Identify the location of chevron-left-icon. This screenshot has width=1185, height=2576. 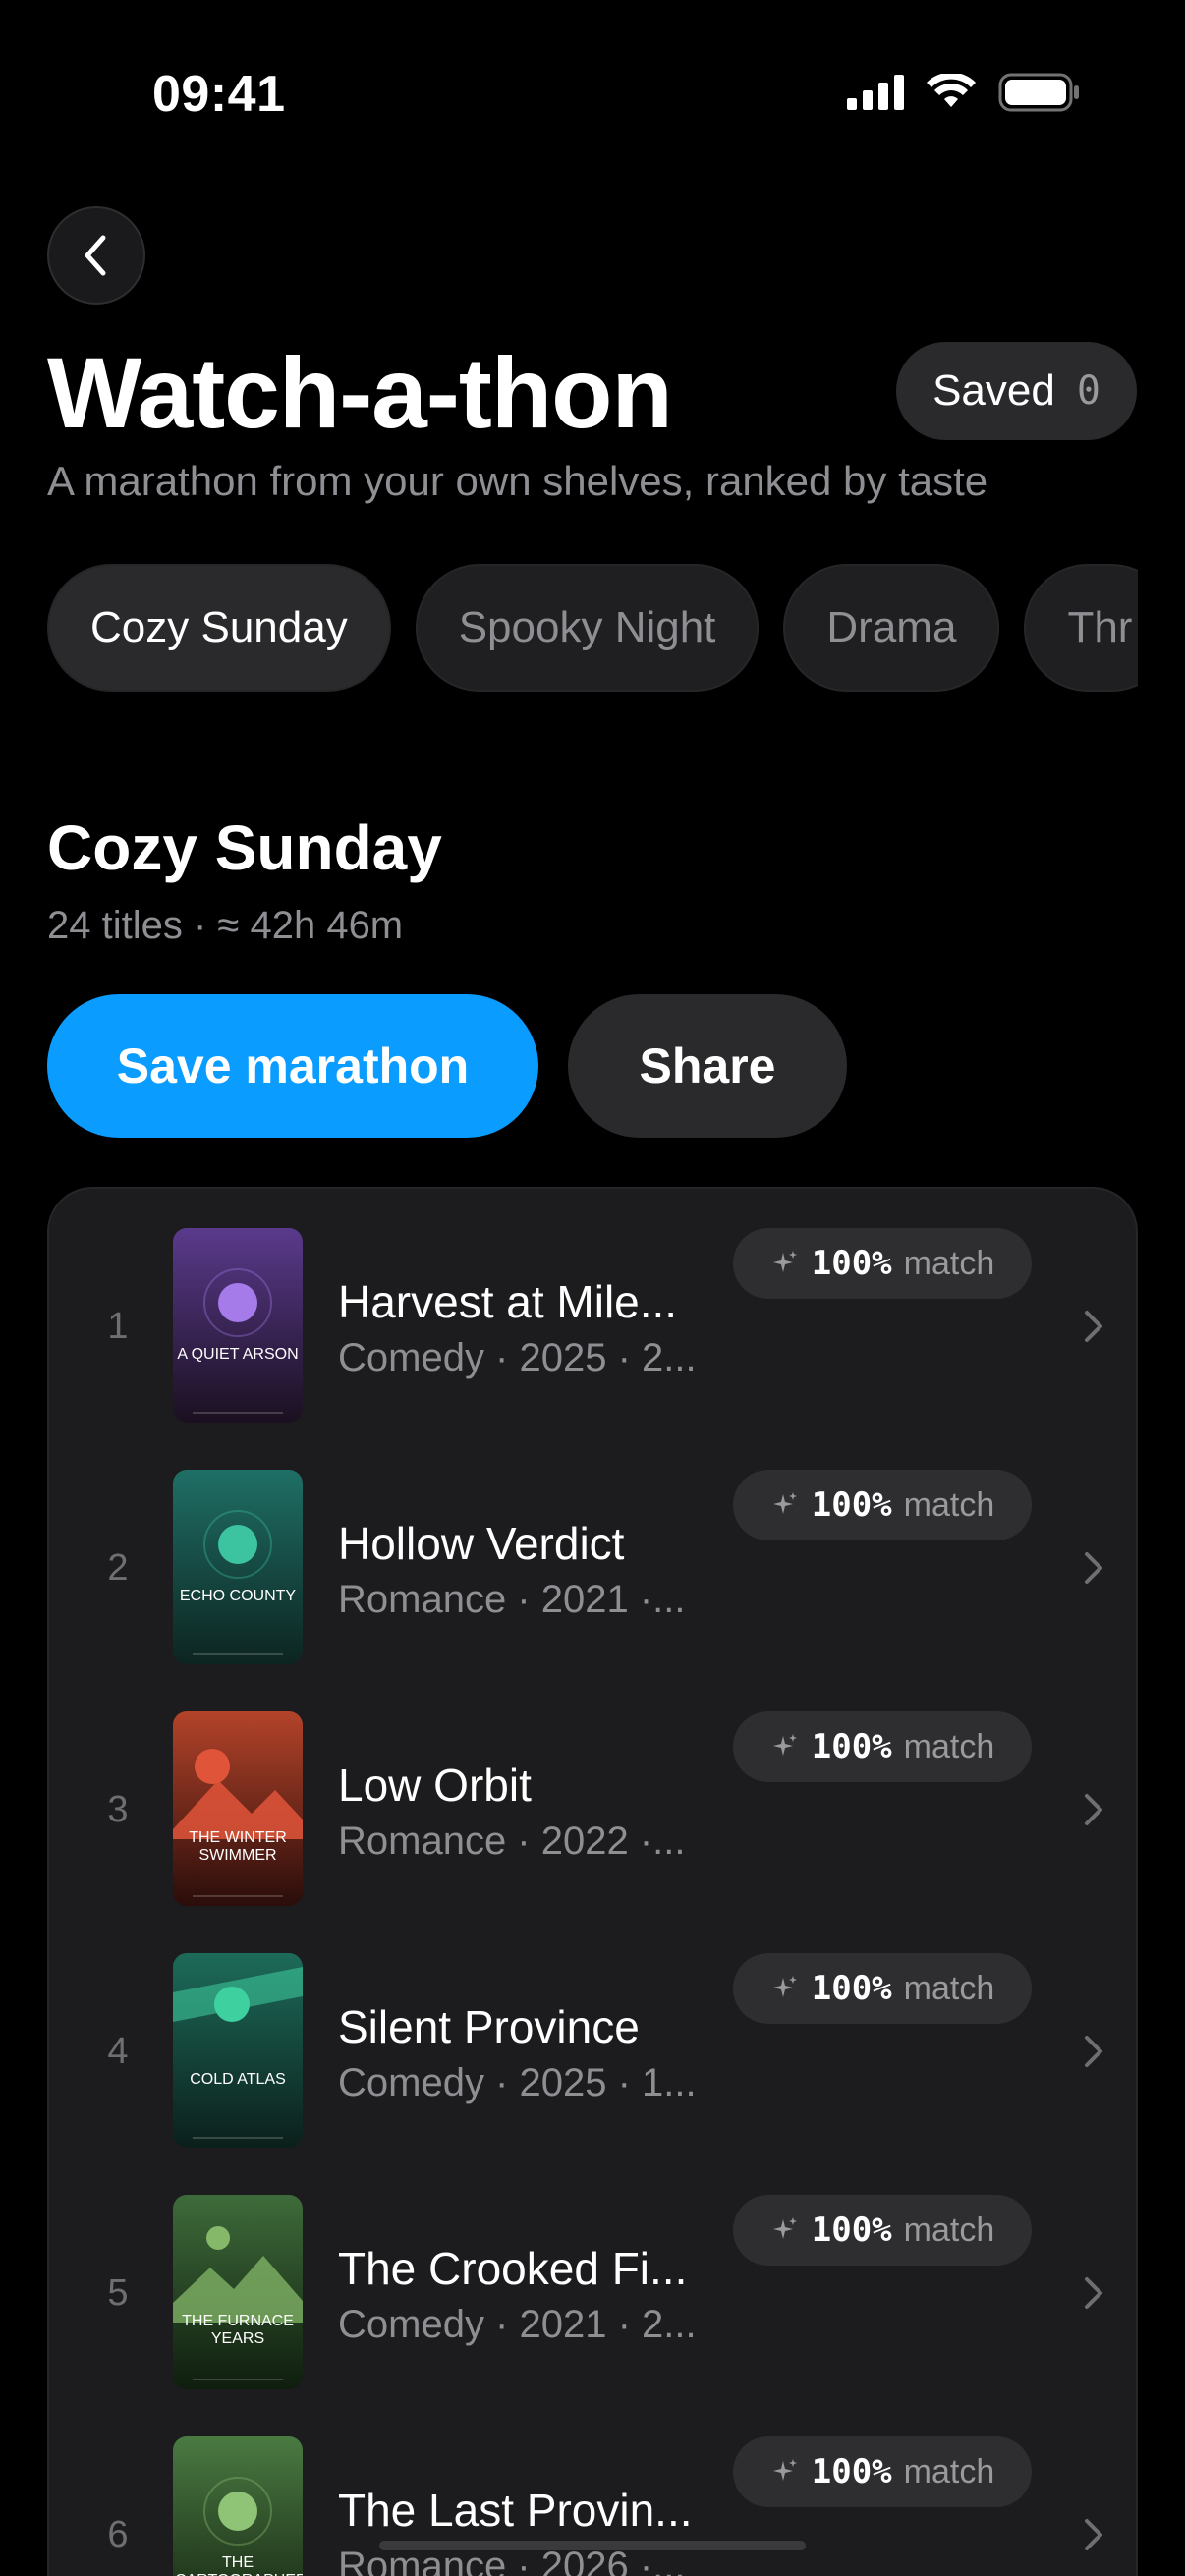
(96, 255).